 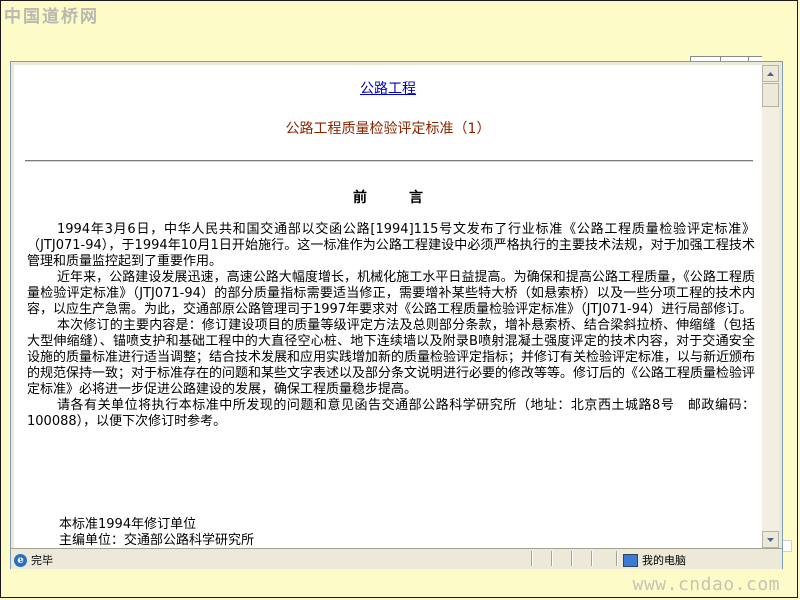 I want to click on scroll-down-button, so click(x=770, y=539).